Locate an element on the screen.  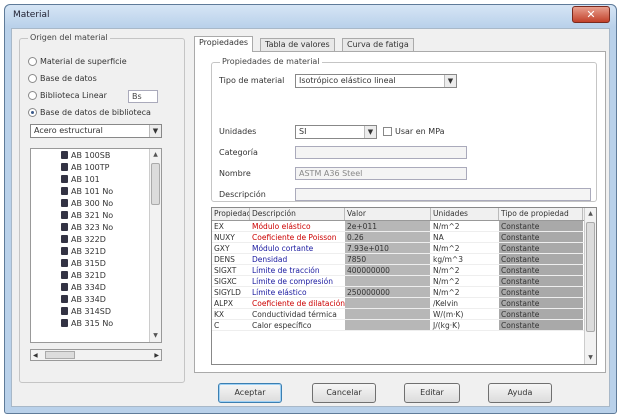
name-label: Nombre is located at coordinates (235, 173).